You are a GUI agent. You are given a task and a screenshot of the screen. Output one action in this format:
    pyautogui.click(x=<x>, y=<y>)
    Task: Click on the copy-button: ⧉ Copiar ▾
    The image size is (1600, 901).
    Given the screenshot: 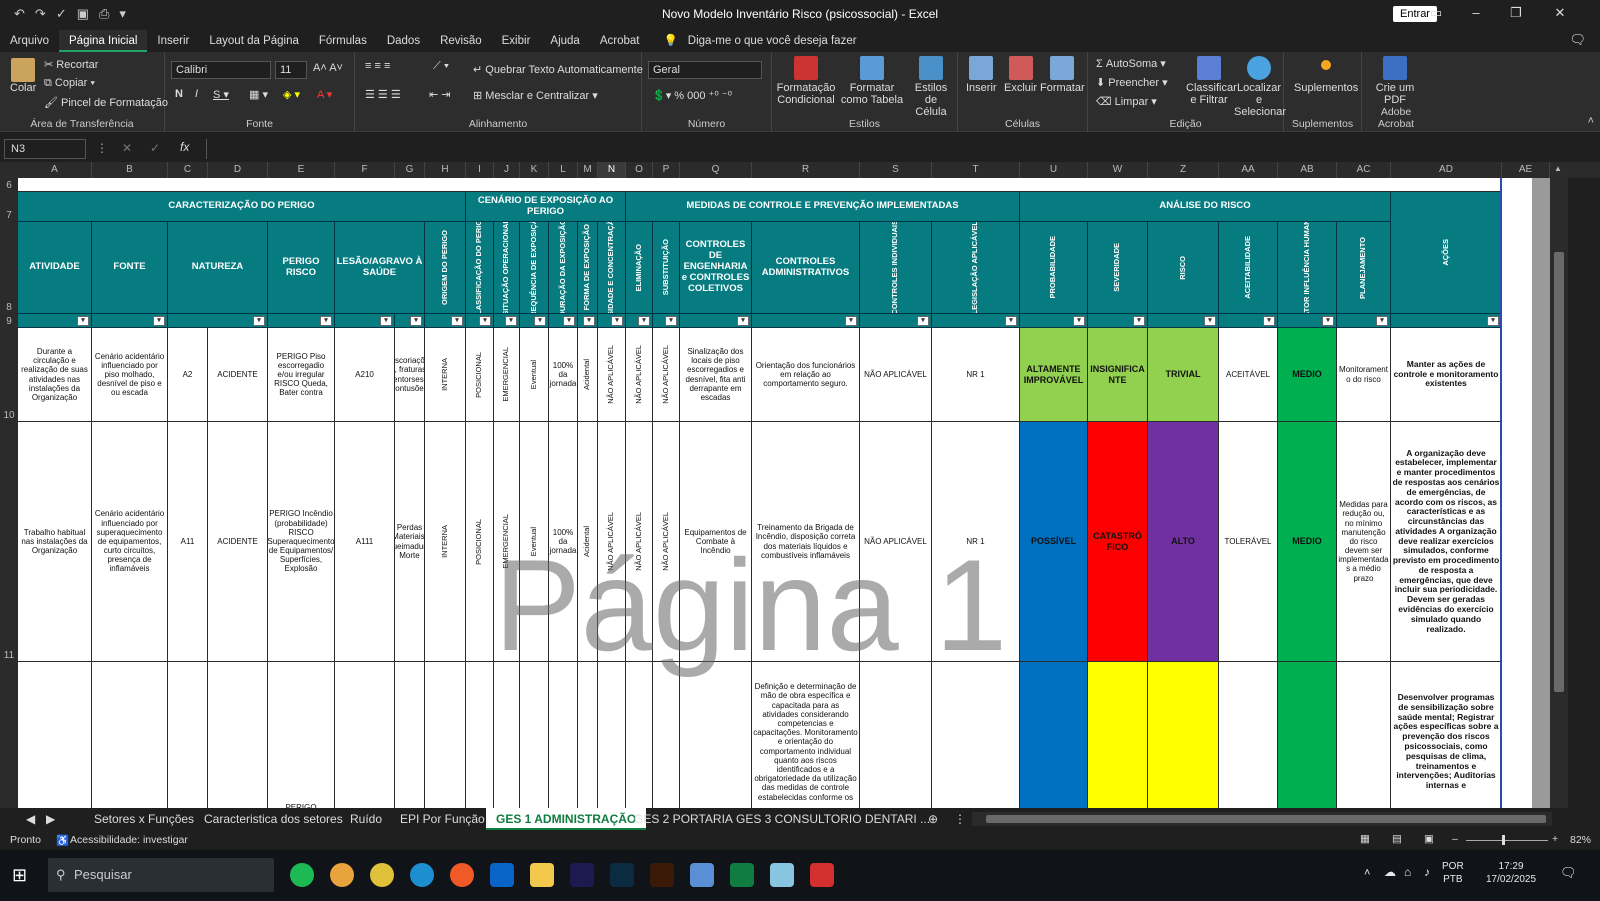 What is the action you would take?
    pyautogui.click(x=69, y=83)
    